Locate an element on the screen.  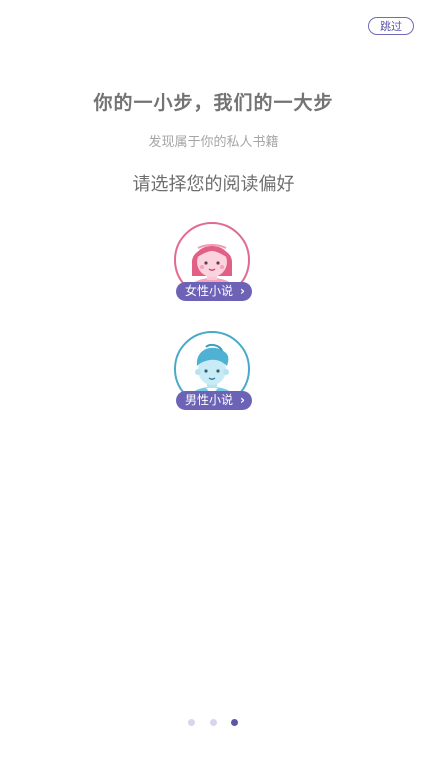
preference-prompt: 请选择您的阅读偏好 is located at coordinates (213, 184).